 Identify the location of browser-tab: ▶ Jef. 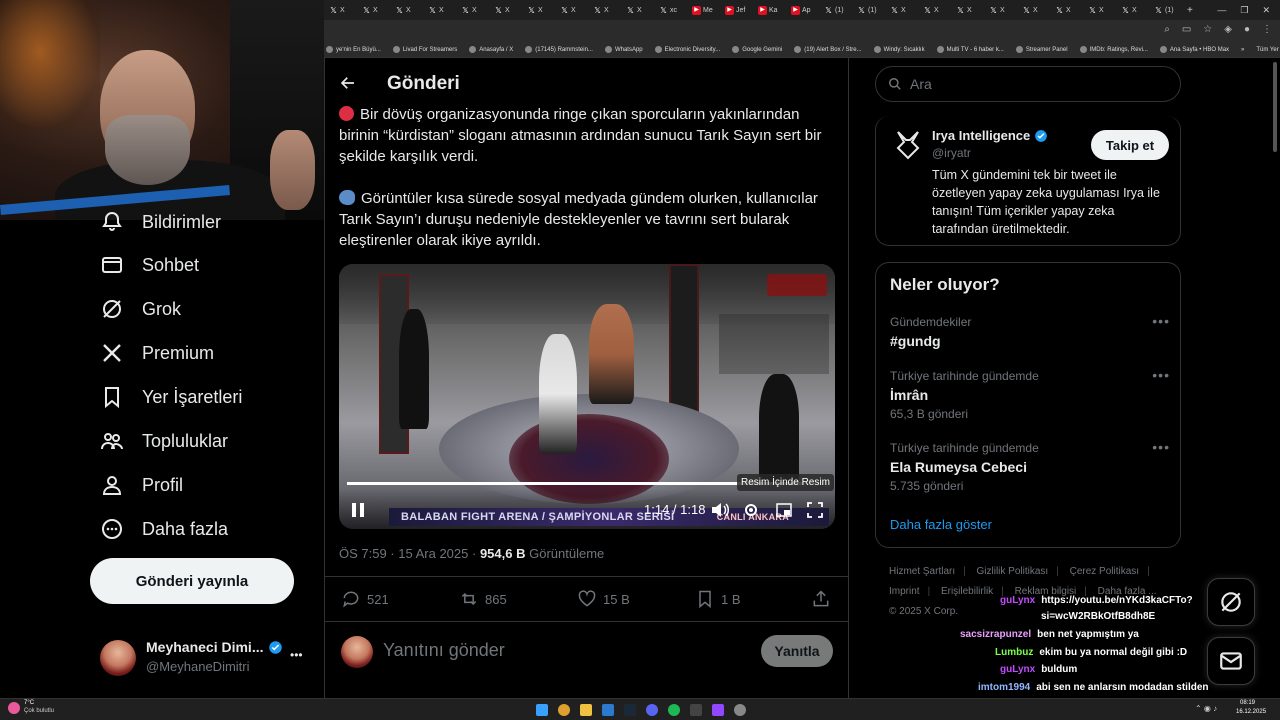
(738, 10).